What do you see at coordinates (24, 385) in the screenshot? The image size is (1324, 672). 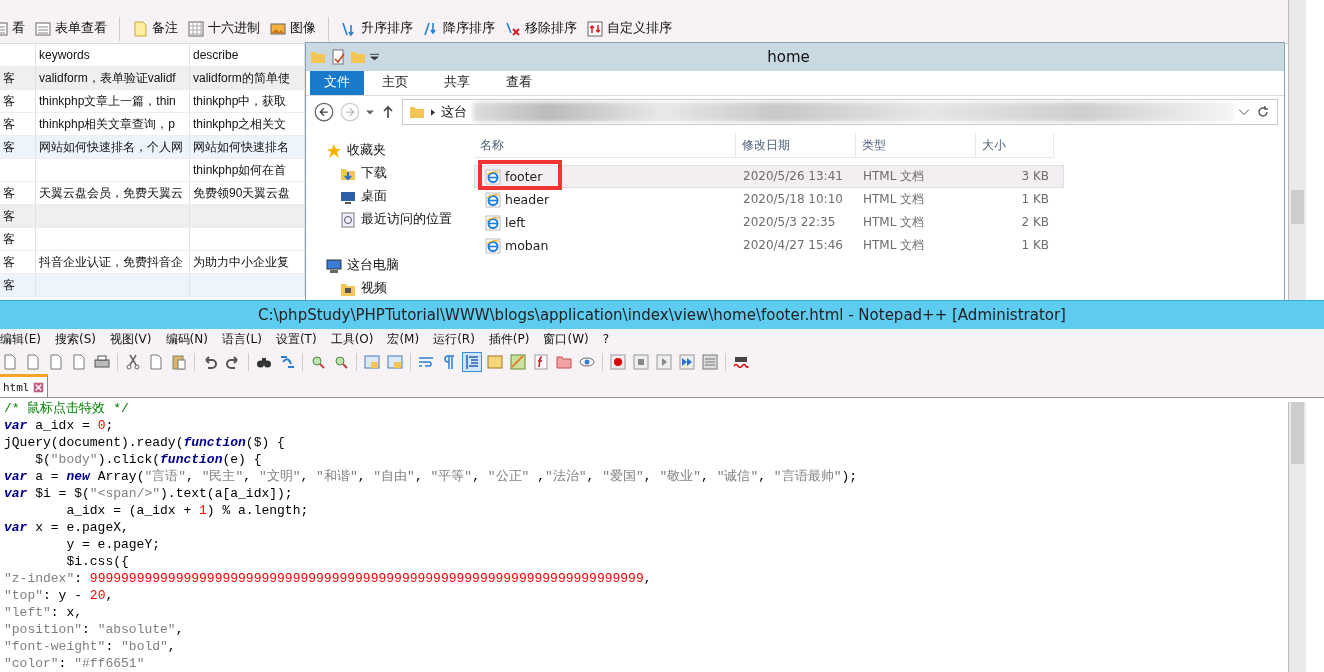 I see `file-tab: html` at bounding box center [24, 385].